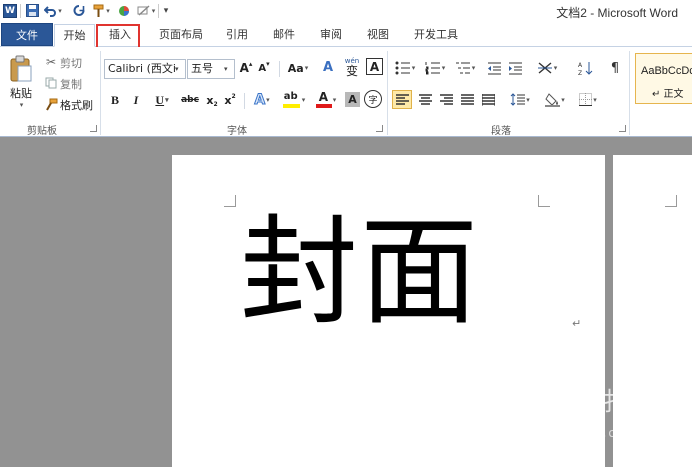 This screenshot has width=692, height=467. I want to click on character-border-button: A, so click(374, 66).